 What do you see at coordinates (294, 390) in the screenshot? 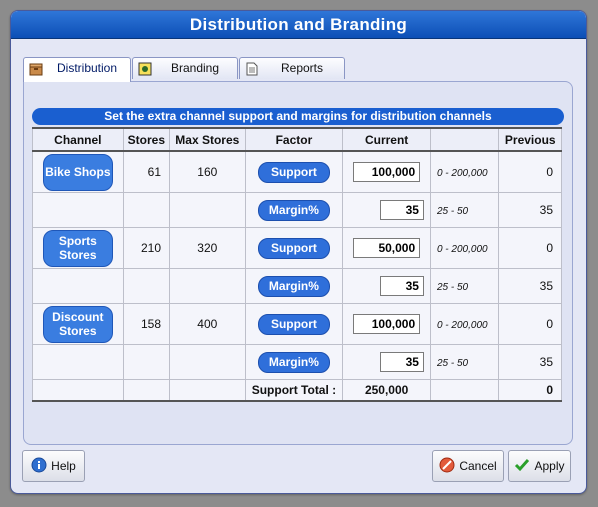
I see `support-total-label: Support Total :` at bounding box center [294, 390].